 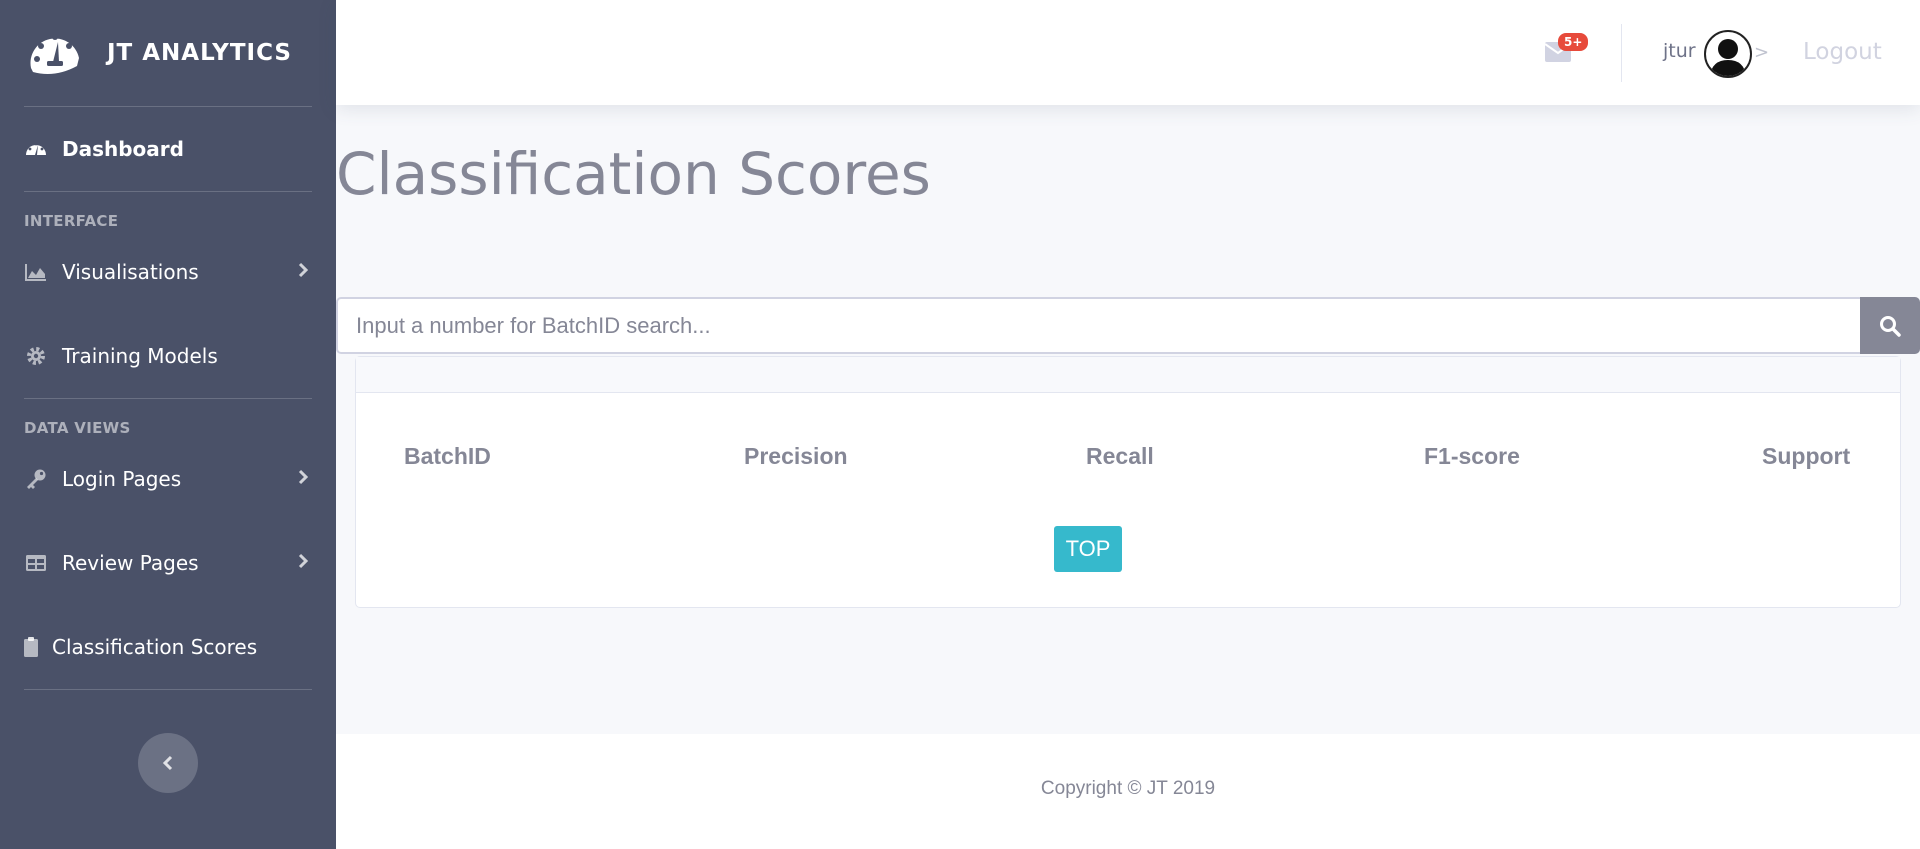 I want to click on column-header-recall: Recall, so click(x=1120, y=456).